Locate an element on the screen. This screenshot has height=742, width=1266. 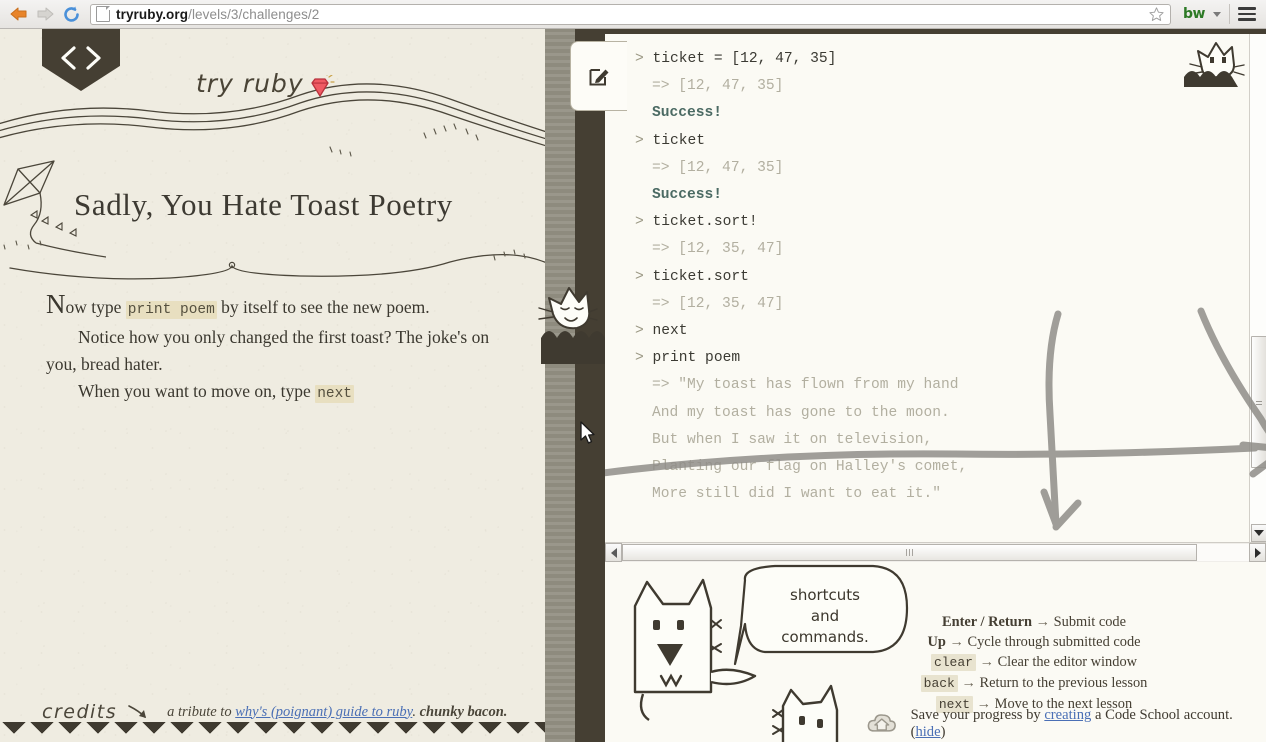
shortcut-description: Submit code is located at coordinates (1090, 622).